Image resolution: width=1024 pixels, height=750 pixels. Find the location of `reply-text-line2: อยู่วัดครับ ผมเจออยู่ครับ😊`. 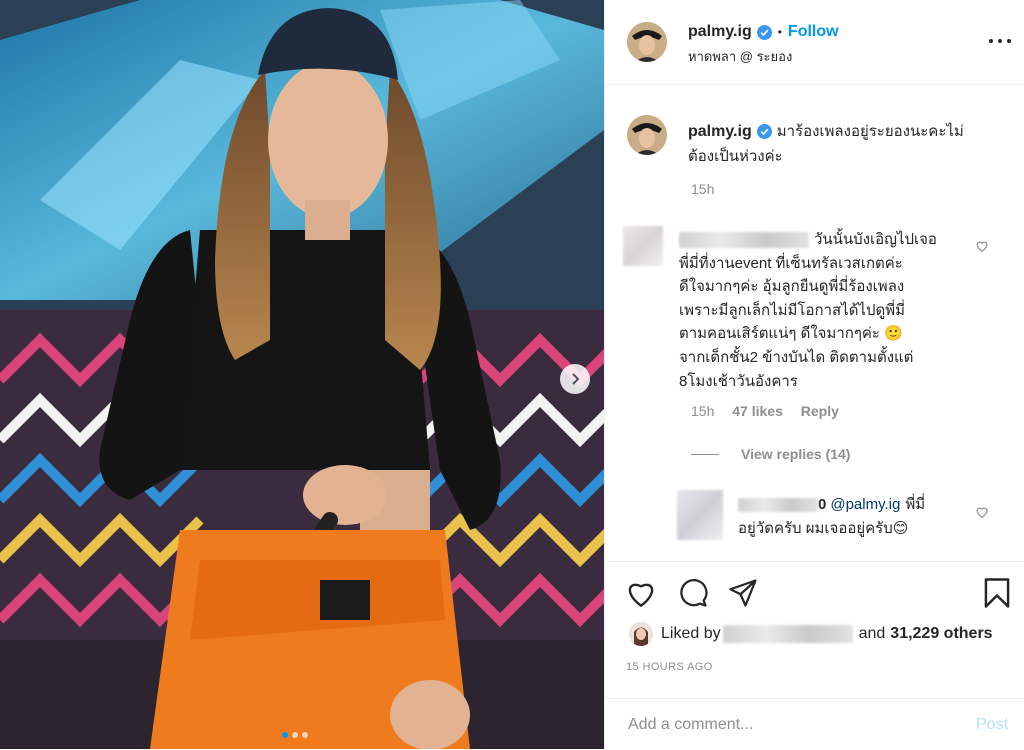

reply-text-line2: อยู่วัดครับ ผมเจออยู่ครับ😊 is located at coordinates (823, 528).